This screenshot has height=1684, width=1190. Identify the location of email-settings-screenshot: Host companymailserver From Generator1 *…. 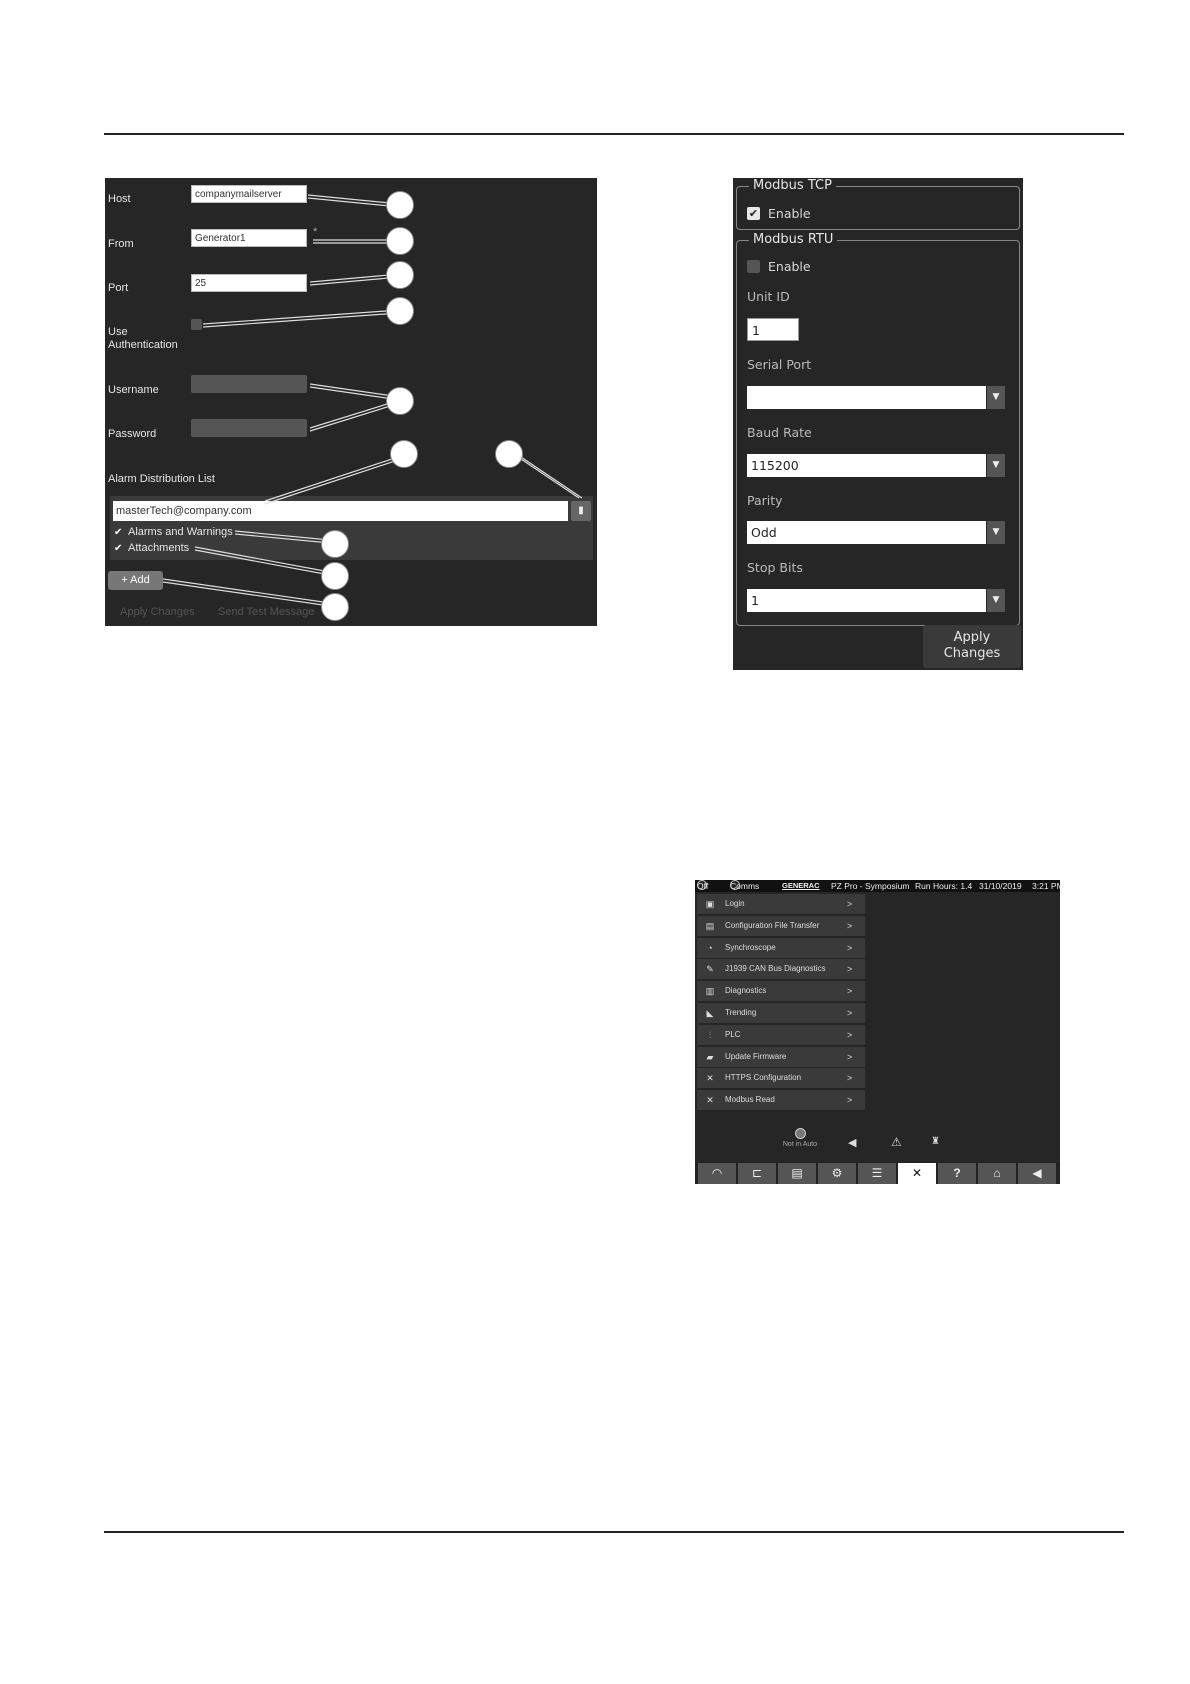
(351, 402).